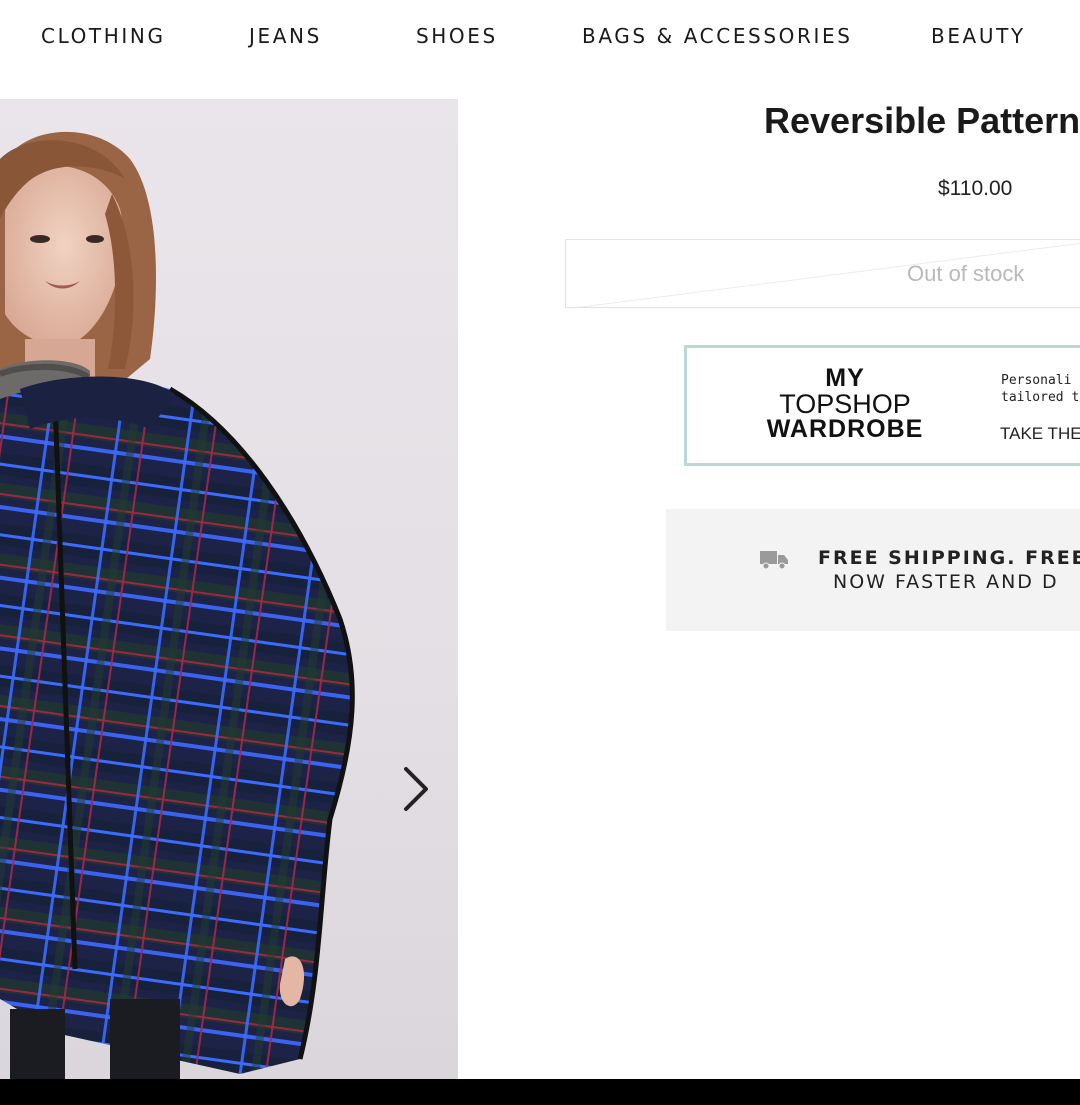  I want to click on wardrobe-logo: MY TOPSHOP WARDROBE, so click(845, 404).